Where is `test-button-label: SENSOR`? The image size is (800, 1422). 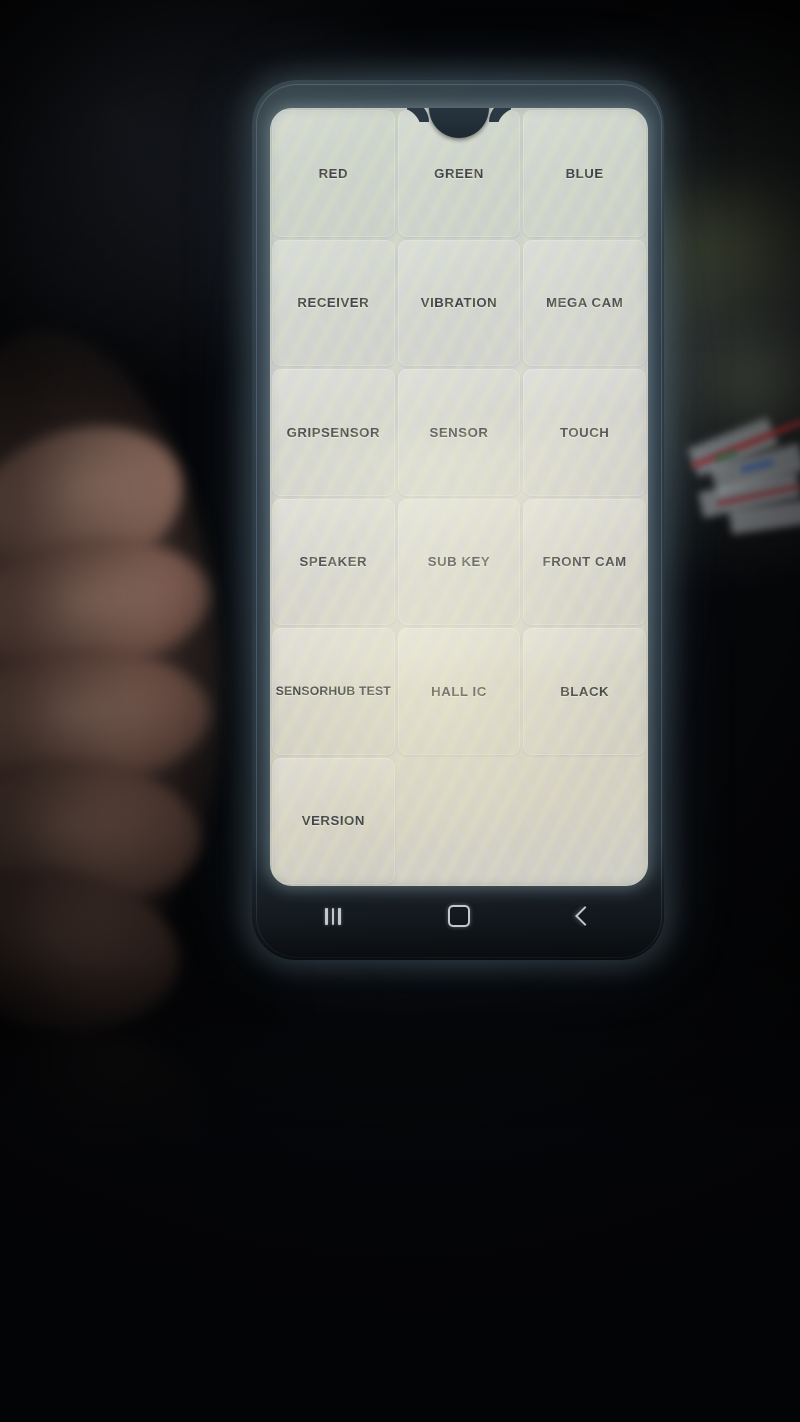
test-button-label: SENSOR is located at coordinates (459, 432).